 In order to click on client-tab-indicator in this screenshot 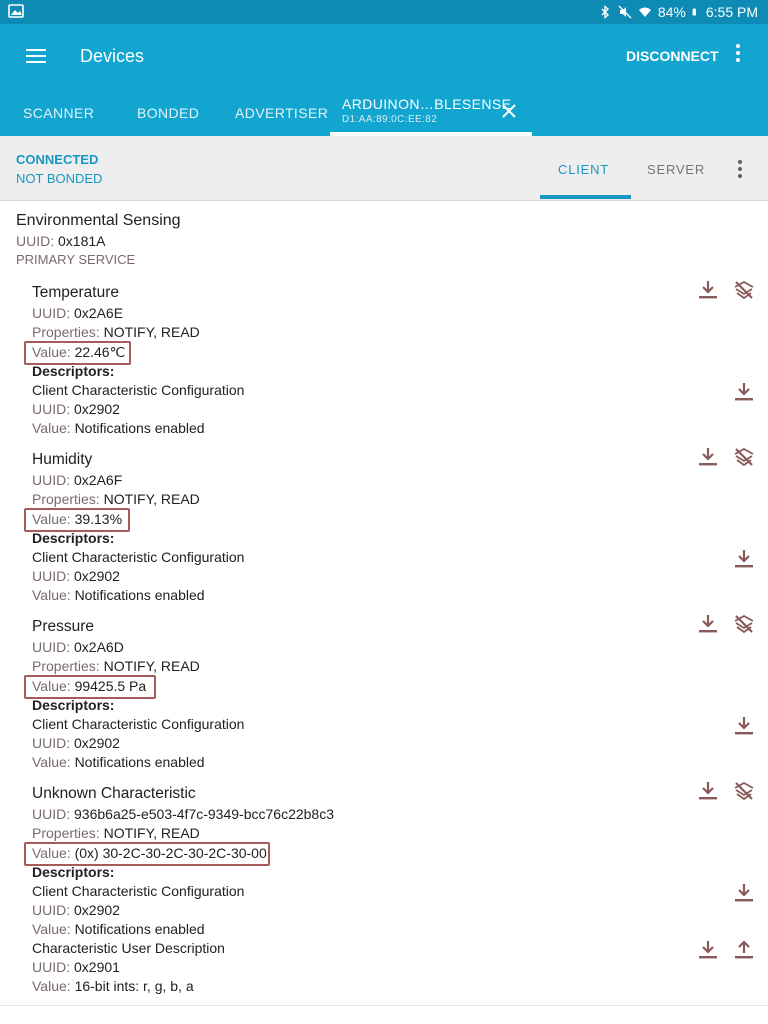, I will do `click(585, 197)`.